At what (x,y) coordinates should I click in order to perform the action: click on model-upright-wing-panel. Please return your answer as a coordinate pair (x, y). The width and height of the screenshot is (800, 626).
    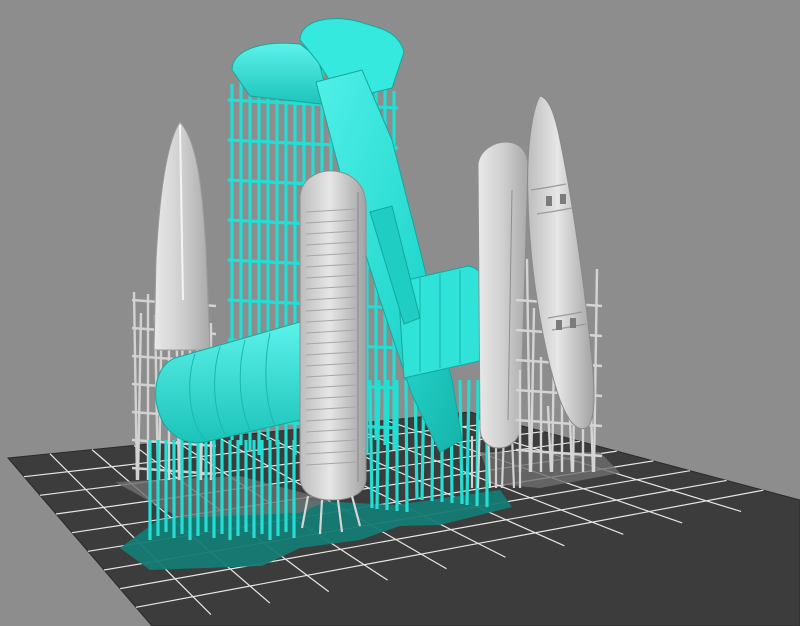
    Looking at the image, I should click on (333, 352).